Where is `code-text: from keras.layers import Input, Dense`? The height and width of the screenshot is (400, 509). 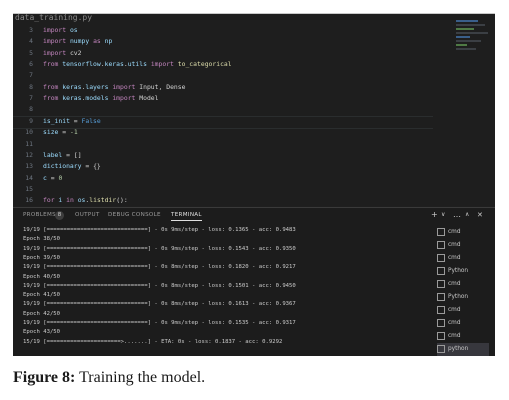
code-text: from keras.layers import Input, Dense is located at coordinates (114, 86).